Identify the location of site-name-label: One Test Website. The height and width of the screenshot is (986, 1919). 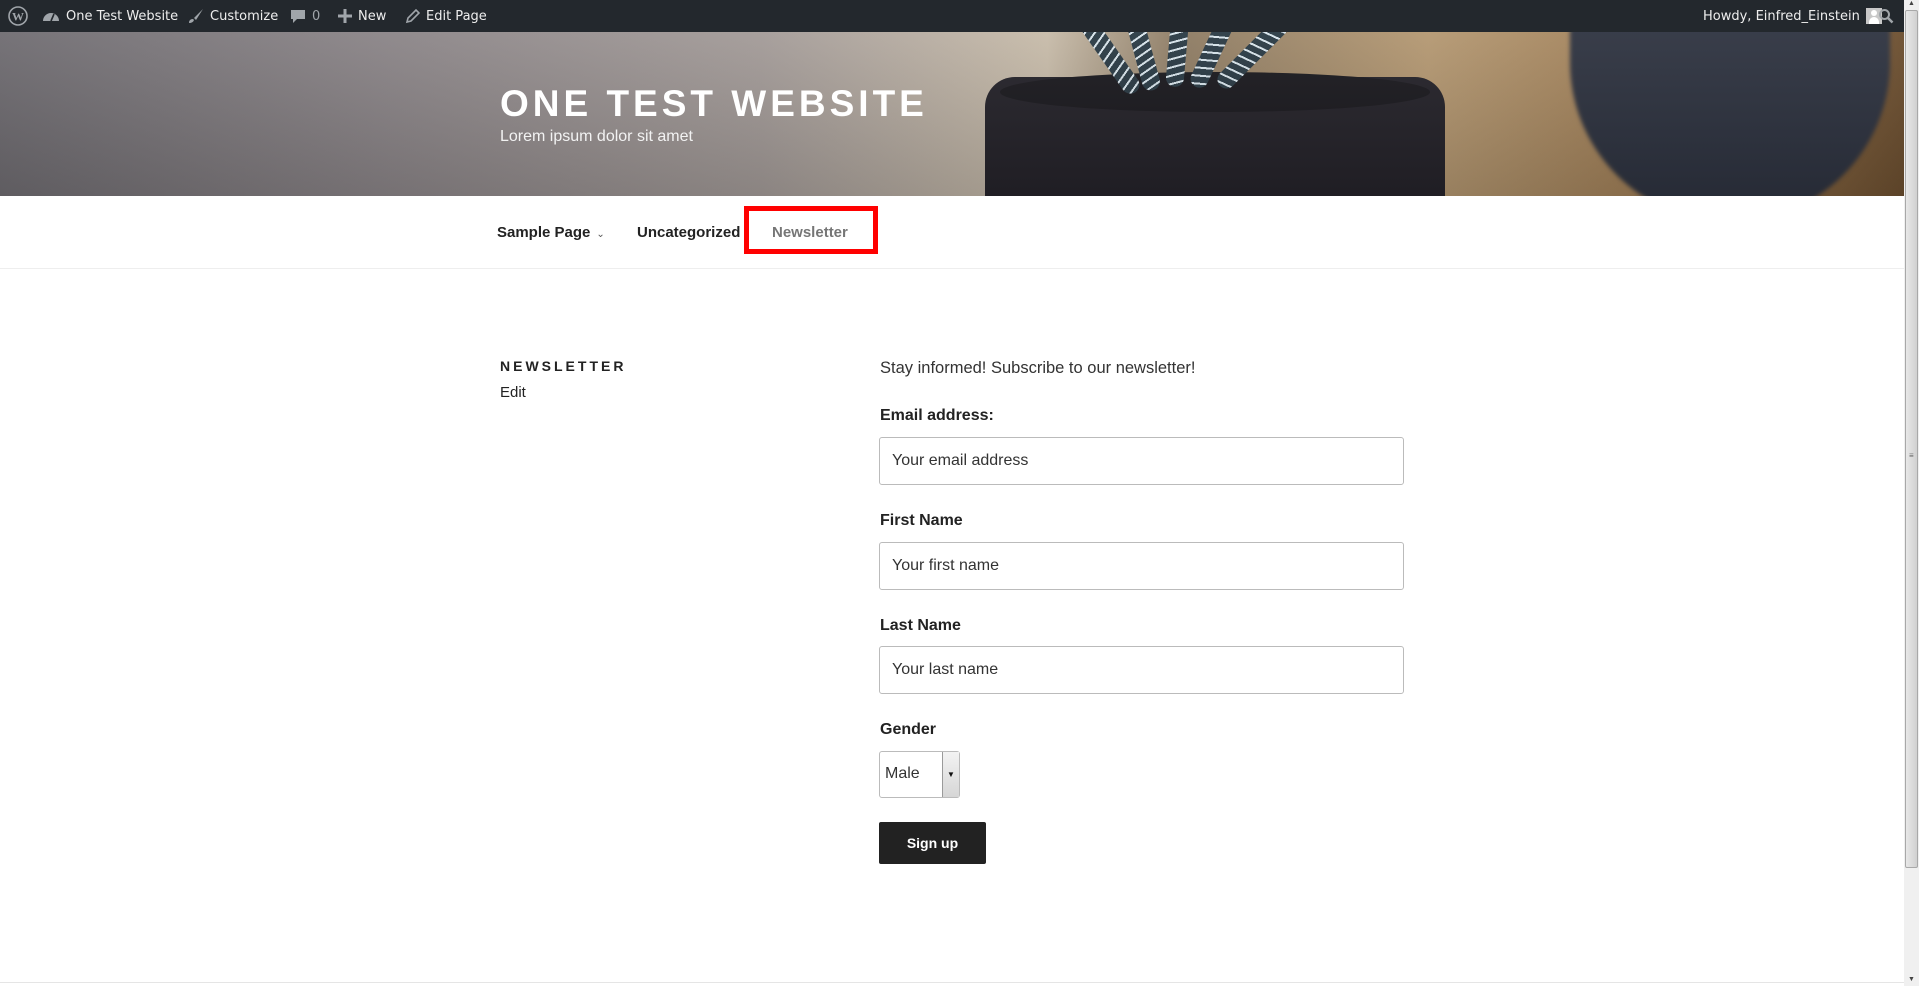
(122, 16).